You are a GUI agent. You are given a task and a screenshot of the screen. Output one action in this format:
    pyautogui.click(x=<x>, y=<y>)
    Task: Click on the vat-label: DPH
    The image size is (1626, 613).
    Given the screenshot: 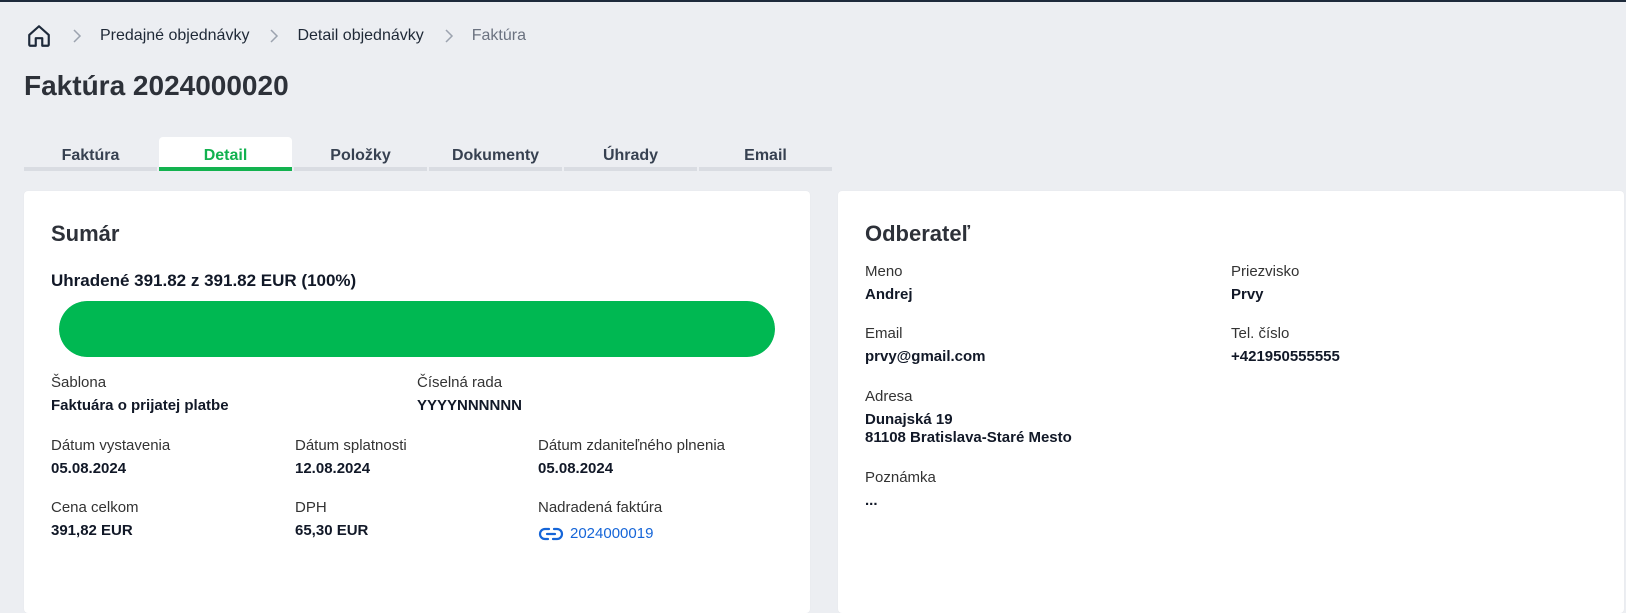 What is the action you would take?
    pyautogui.click(x=311, y=507)
    